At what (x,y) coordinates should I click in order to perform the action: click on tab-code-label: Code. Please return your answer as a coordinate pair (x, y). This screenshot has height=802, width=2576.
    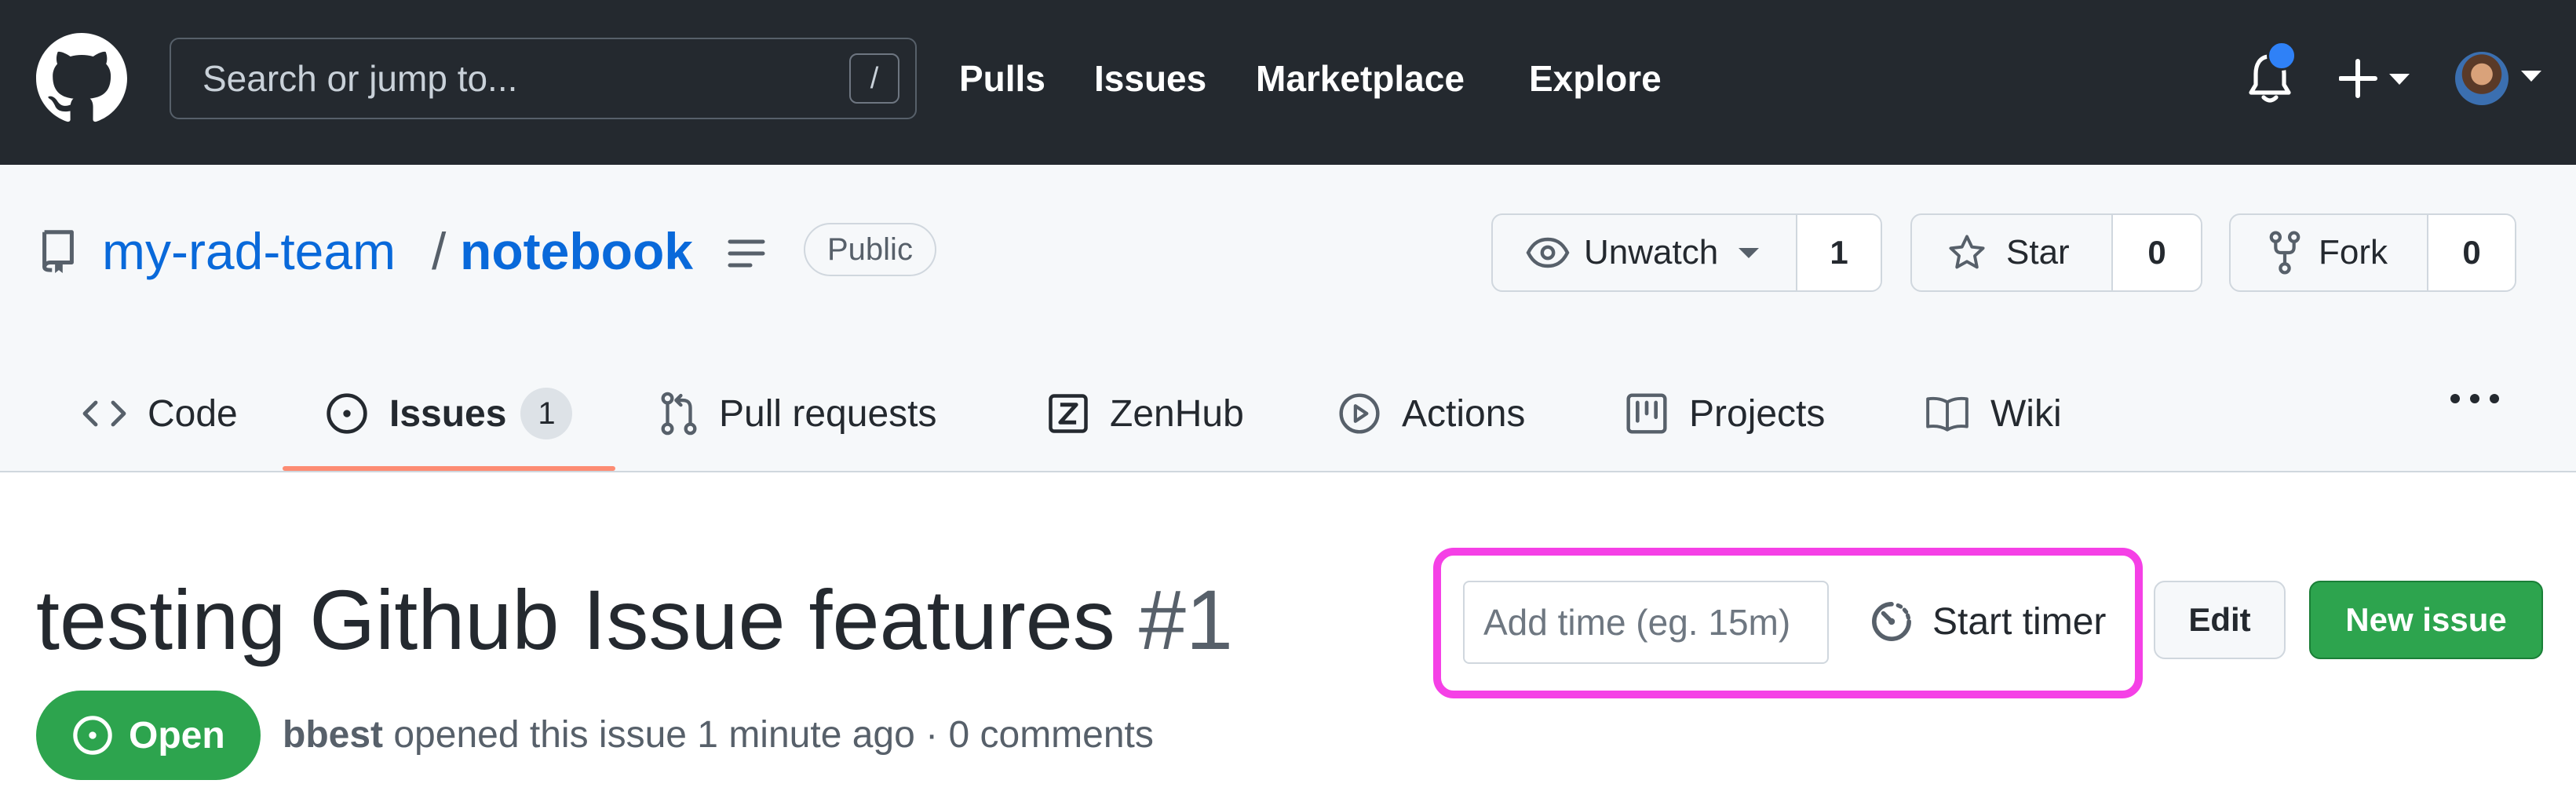
    Looking at the image, I should click on (193, 413).